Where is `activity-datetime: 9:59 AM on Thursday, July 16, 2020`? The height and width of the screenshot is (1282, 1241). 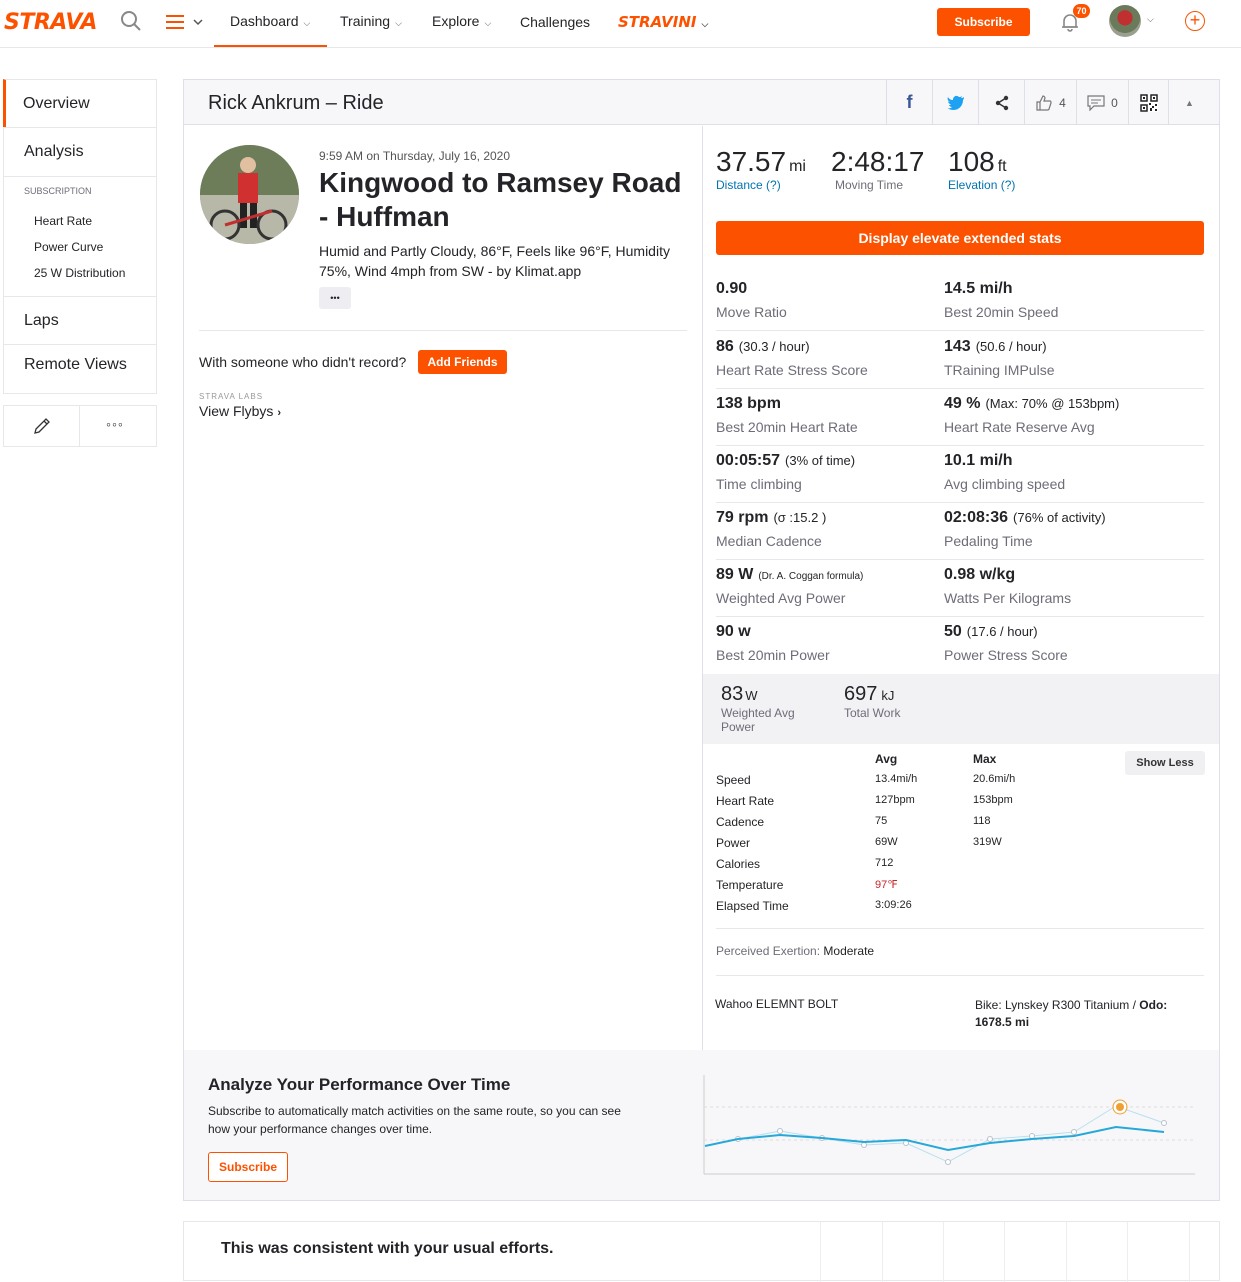 activity-datetime: 9:59 AM on Thursday, July 16, 2020 is located at coordinates (415, 156).